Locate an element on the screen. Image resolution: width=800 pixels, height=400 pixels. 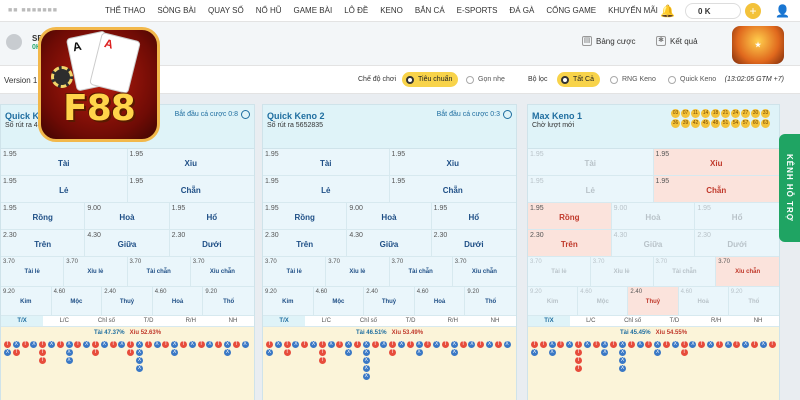
nav-item: CỔNG GAME is located at coordinates (571, 10).